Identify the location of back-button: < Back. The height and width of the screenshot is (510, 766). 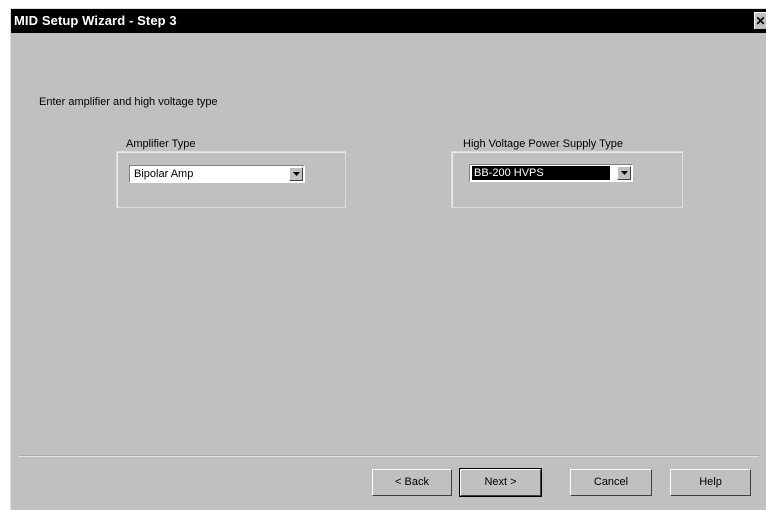
(412, 482).